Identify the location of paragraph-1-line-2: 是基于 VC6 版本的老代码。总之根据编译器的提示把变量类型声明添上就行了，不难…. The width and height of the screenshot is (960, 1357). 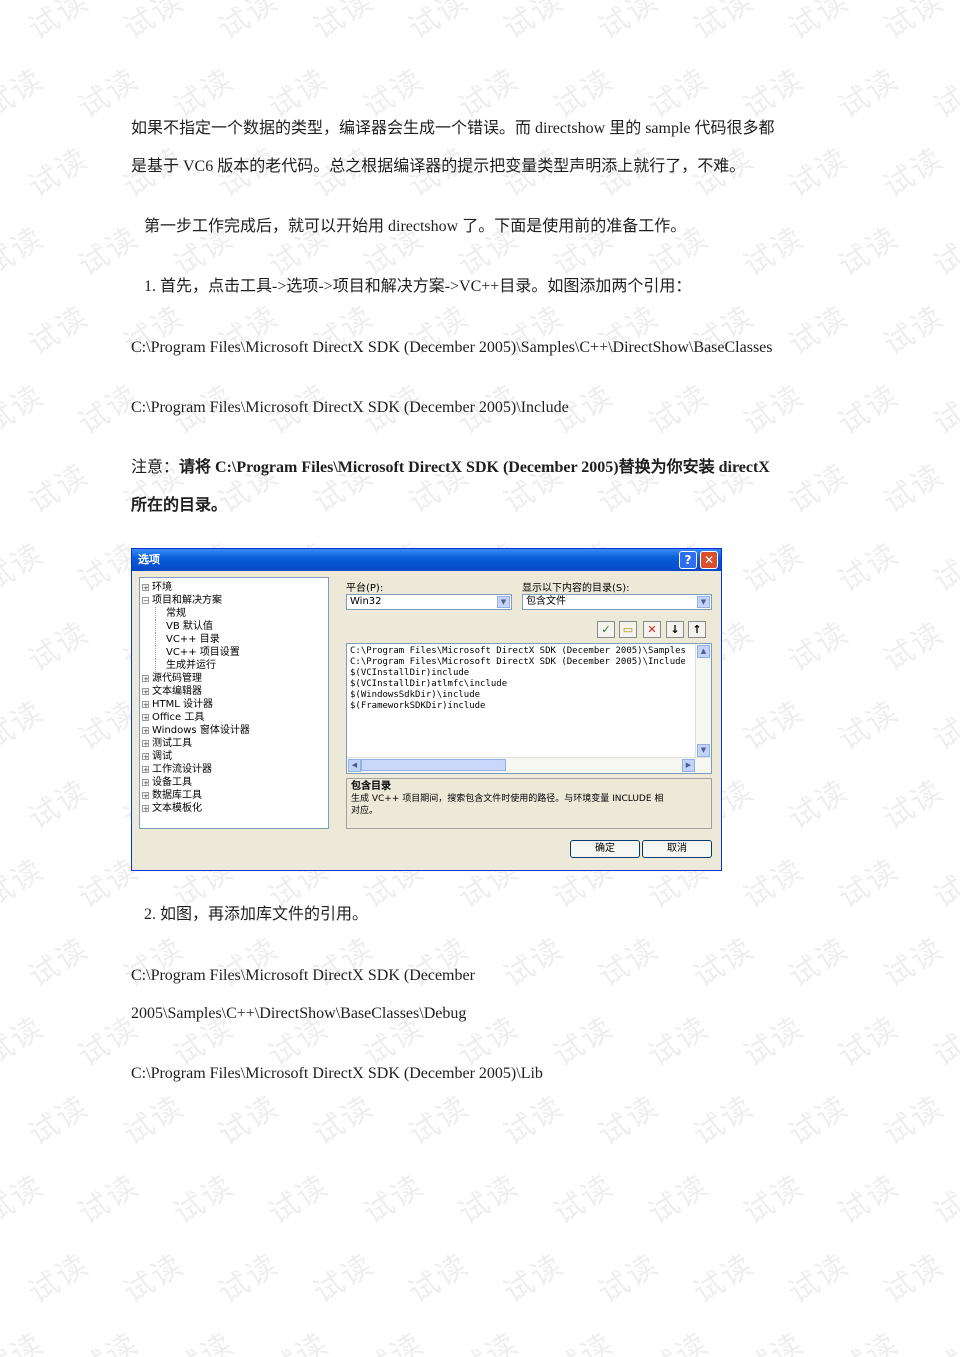
(438, 166).